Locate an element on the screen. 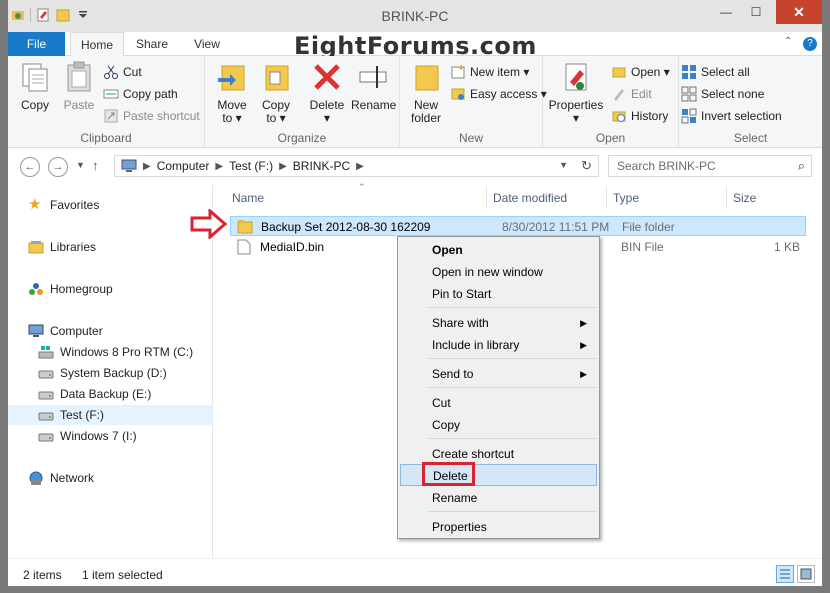 The image size is (830, 593). properties-button: Properties ▾ is located at coordinates (576, 92).